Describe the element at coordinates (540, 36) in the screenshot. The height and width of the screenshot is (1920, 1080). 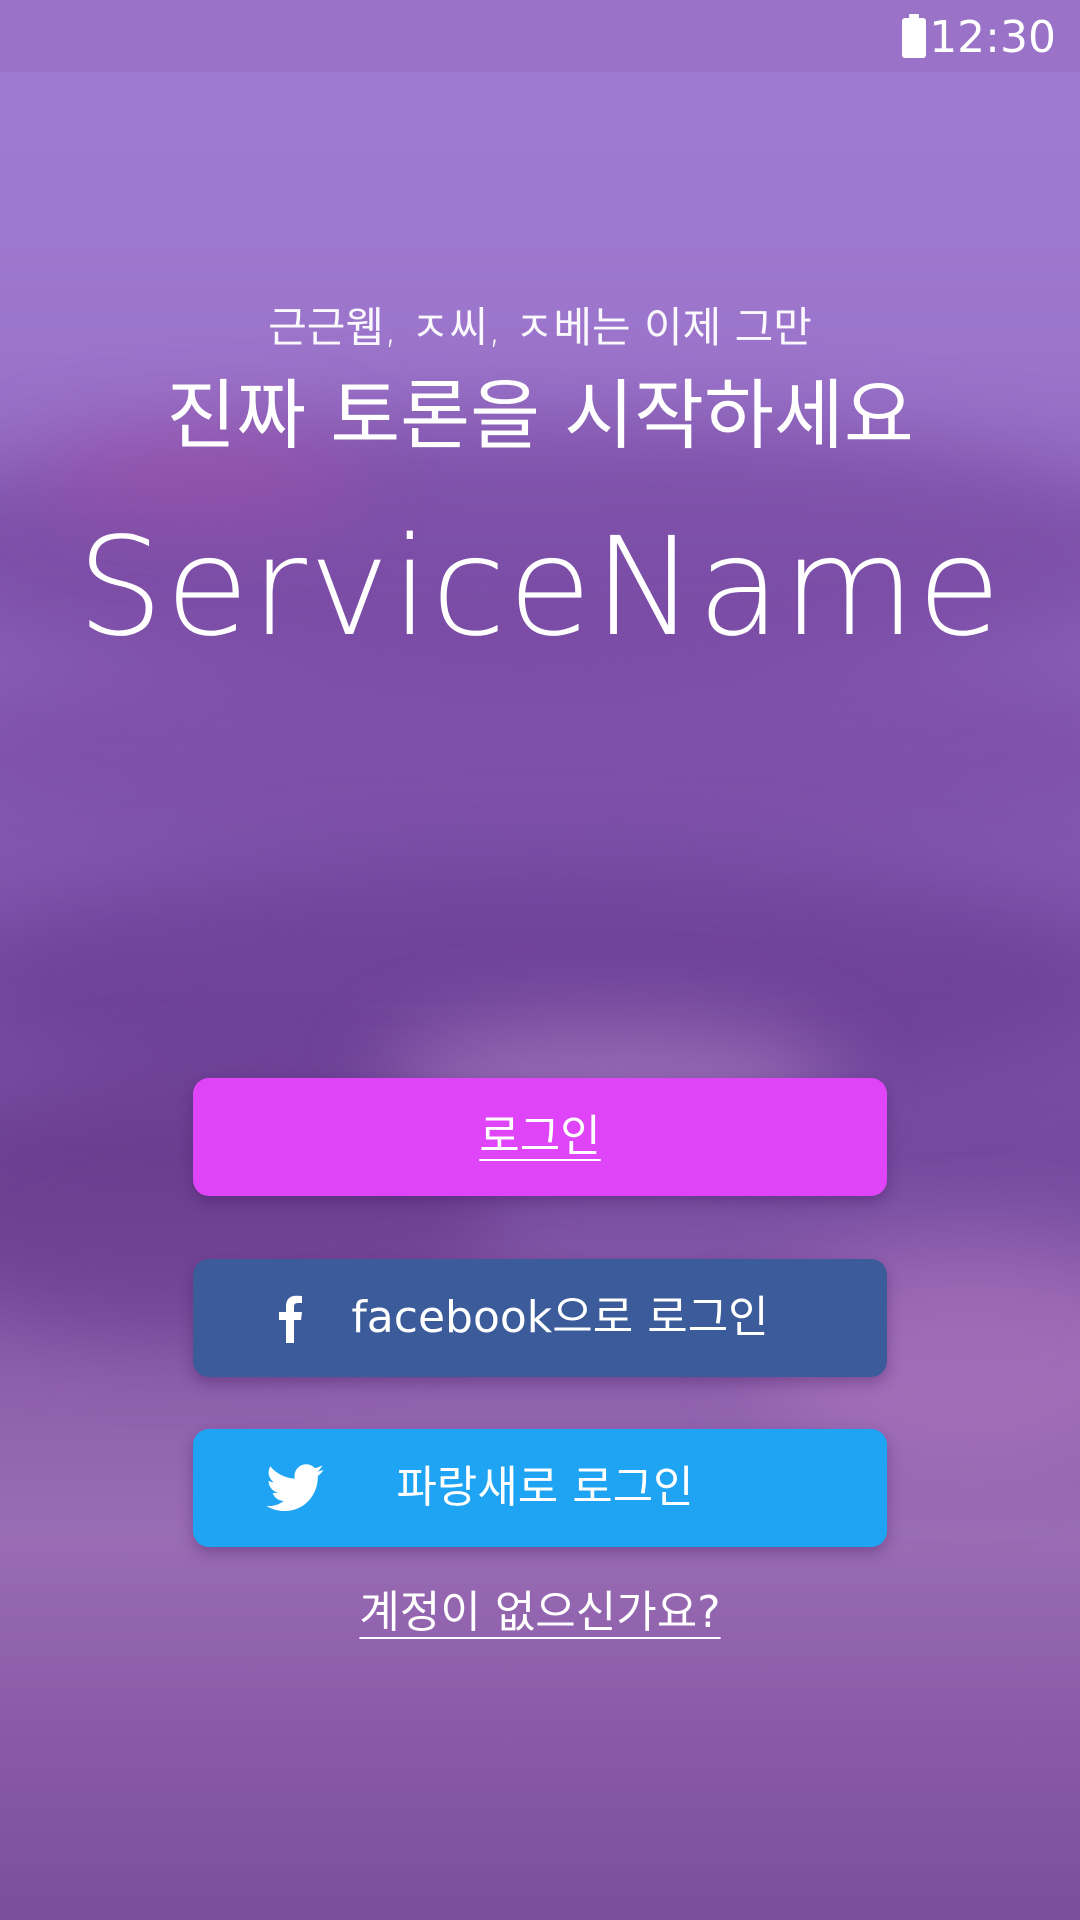
I see `status-bar: 12:30` at that location.